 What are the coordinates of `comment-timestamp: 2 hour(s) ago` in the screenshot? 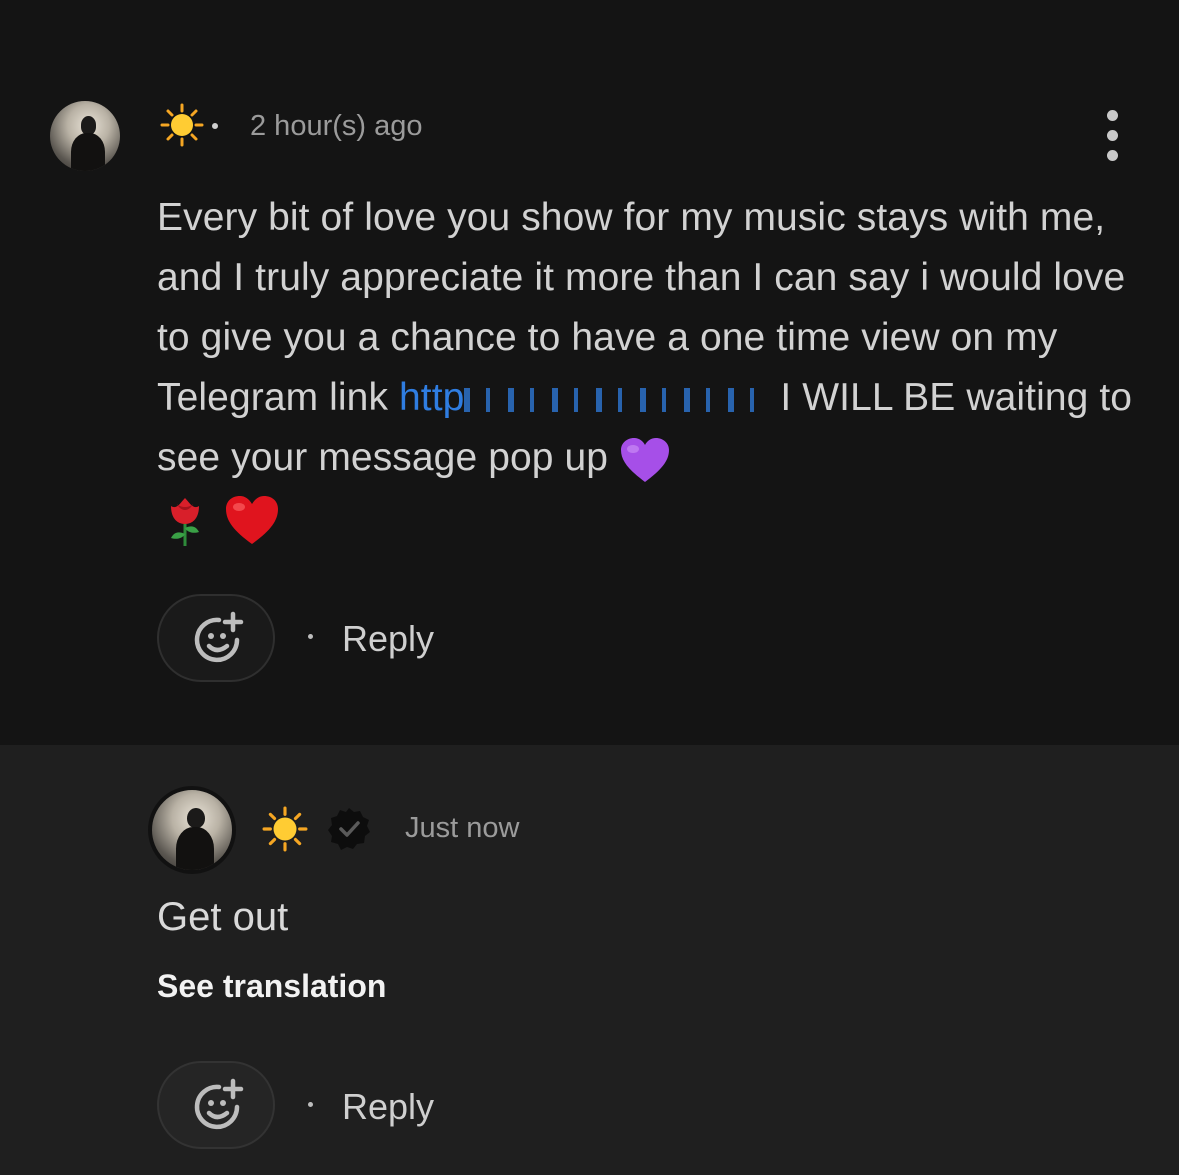 It's located at (336, 126).